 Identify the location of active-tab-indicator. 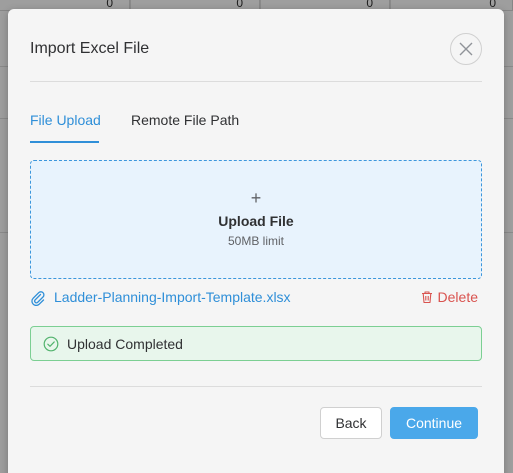
(64, 142).